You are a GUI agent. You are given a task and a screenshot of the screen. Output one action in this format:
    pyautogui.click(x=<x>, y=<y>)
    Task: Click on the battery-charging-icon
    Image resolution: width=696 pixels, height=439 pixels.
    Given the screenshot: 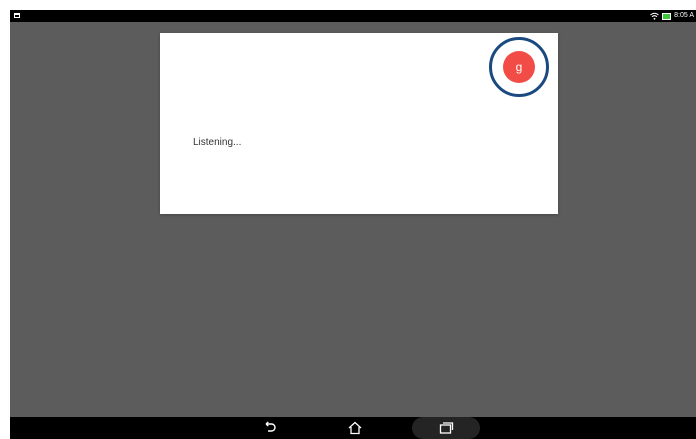 What is the action you would take?
    pyautogui.click(x=667, y=16)
    